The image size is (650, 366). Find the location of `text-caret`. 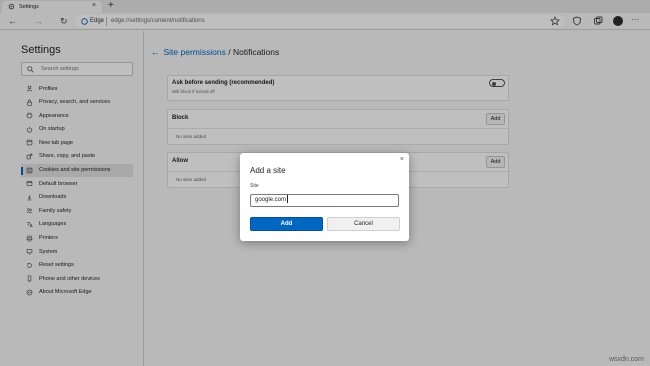

text-caret is located at coordinates (288, 199).